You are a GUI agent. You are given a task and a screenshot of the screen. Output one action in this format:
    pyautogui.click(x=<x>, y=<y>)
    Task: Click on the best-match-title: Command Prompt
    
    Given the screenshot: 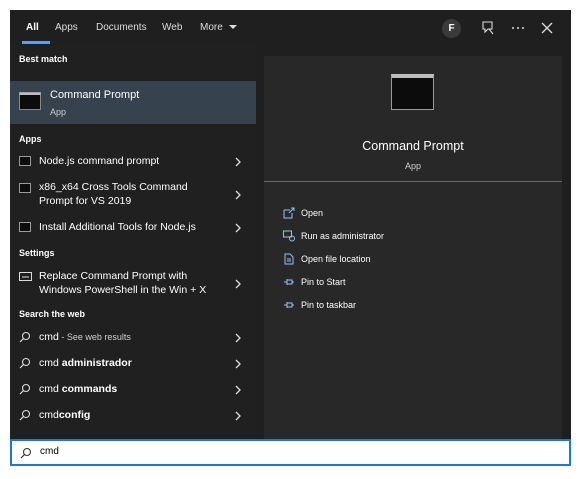 What is the action you would take?
    pyautogui.click(x=95, y=95)
    